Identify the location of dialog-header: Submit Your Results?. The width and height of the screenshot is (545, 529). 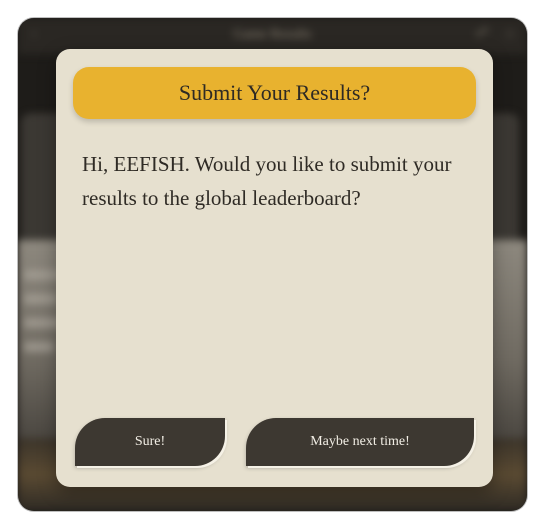
(274, 93).